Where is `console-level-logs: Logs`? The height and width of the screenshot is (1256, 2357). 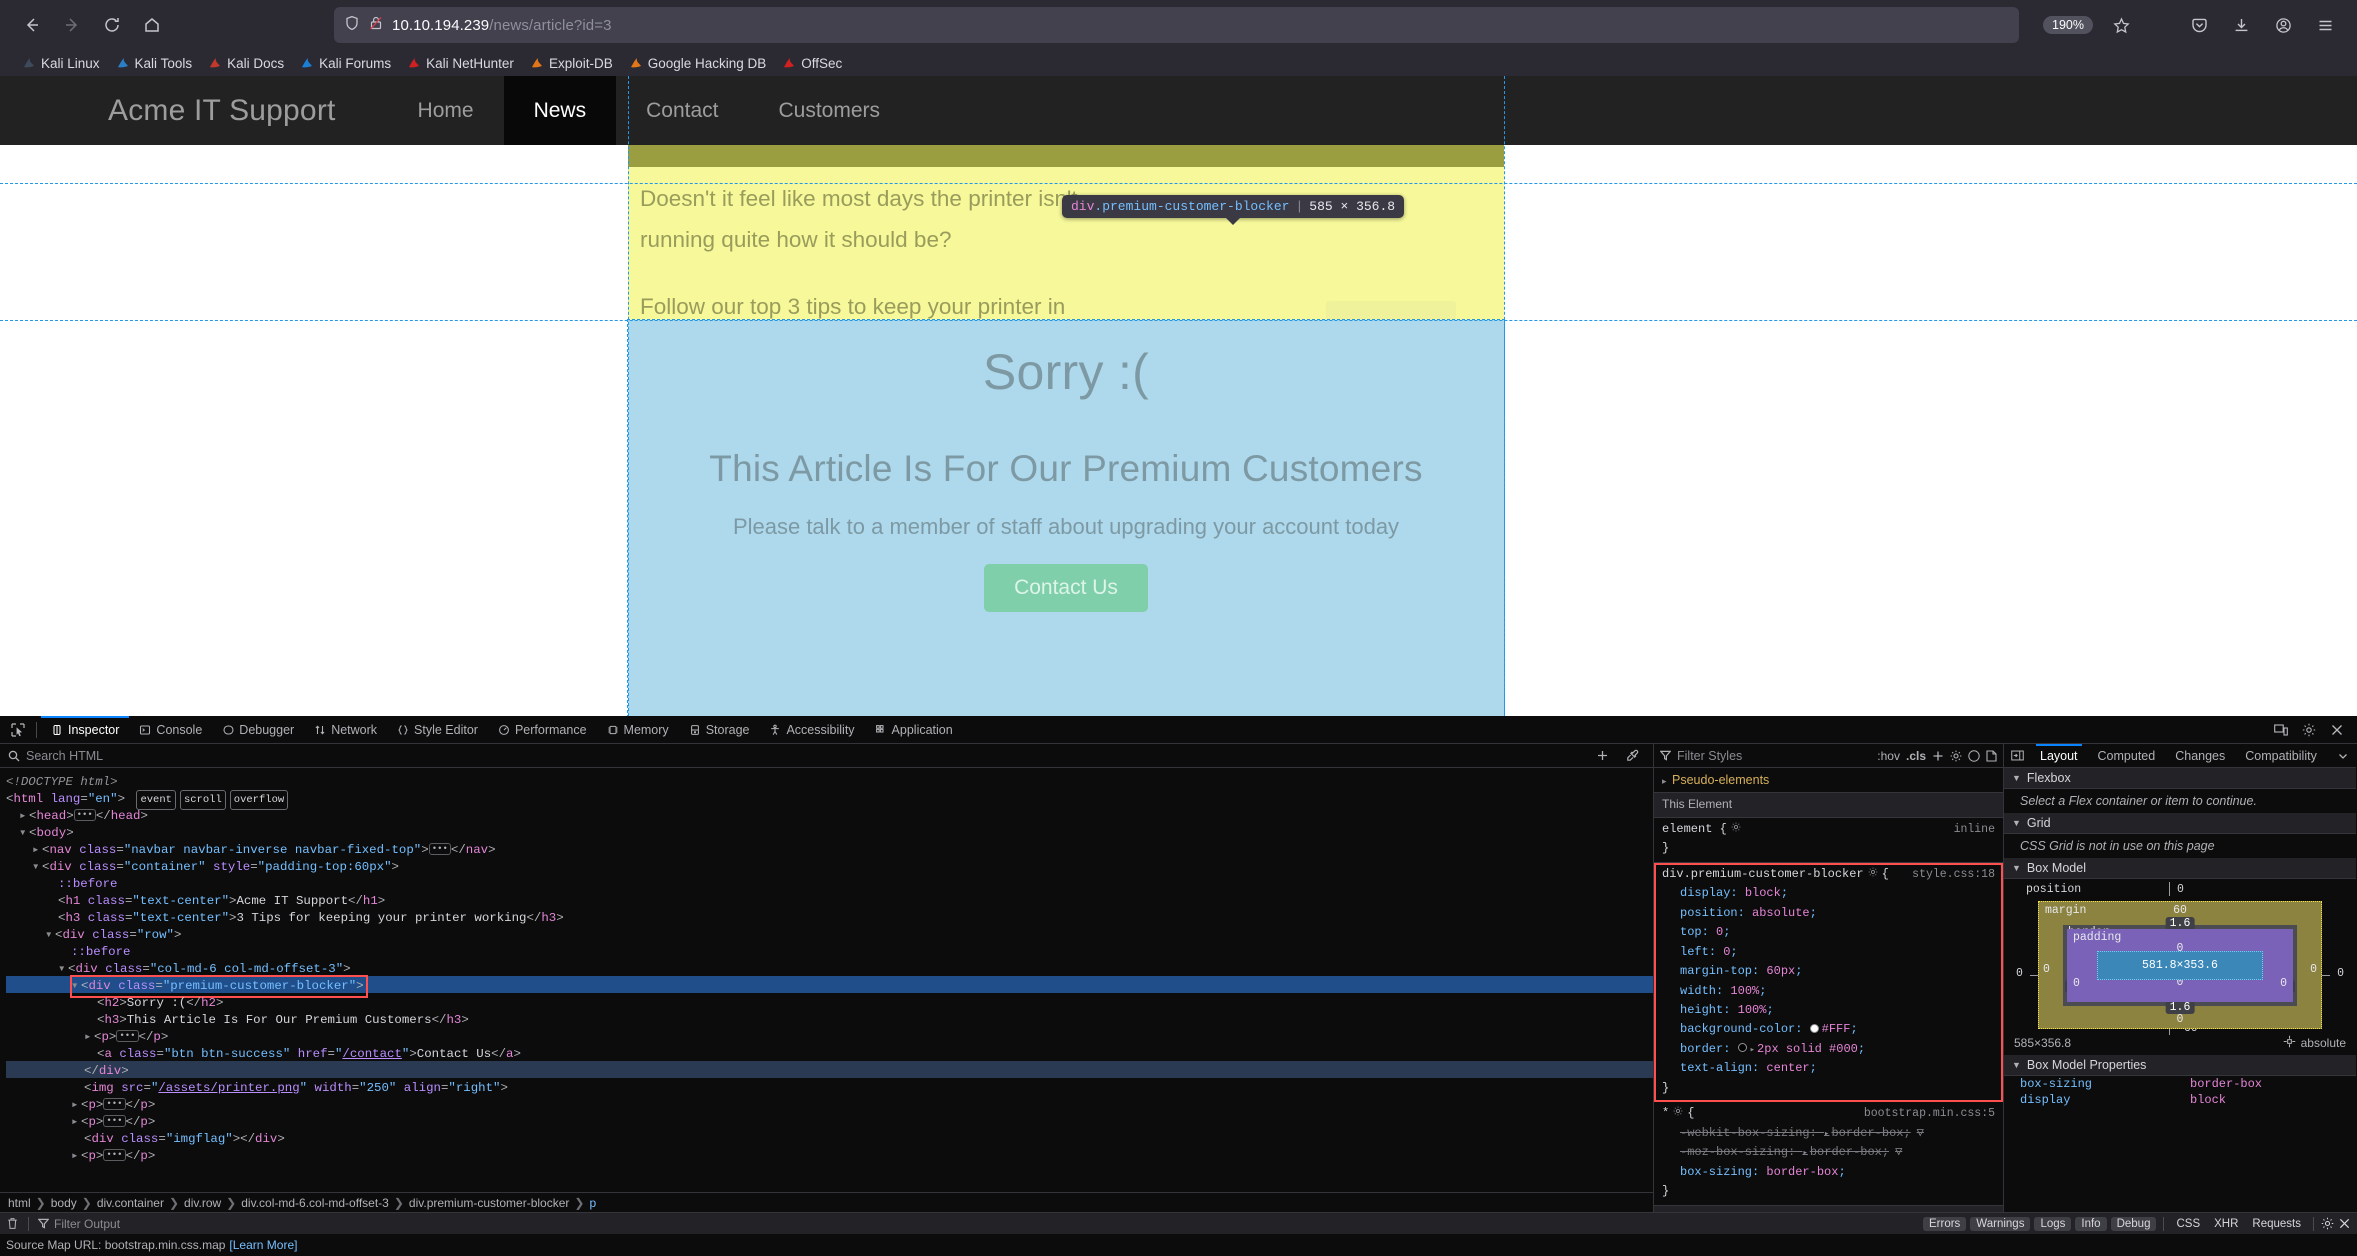
console-level-logs: Logs is located at coordinates (2053, 1223).